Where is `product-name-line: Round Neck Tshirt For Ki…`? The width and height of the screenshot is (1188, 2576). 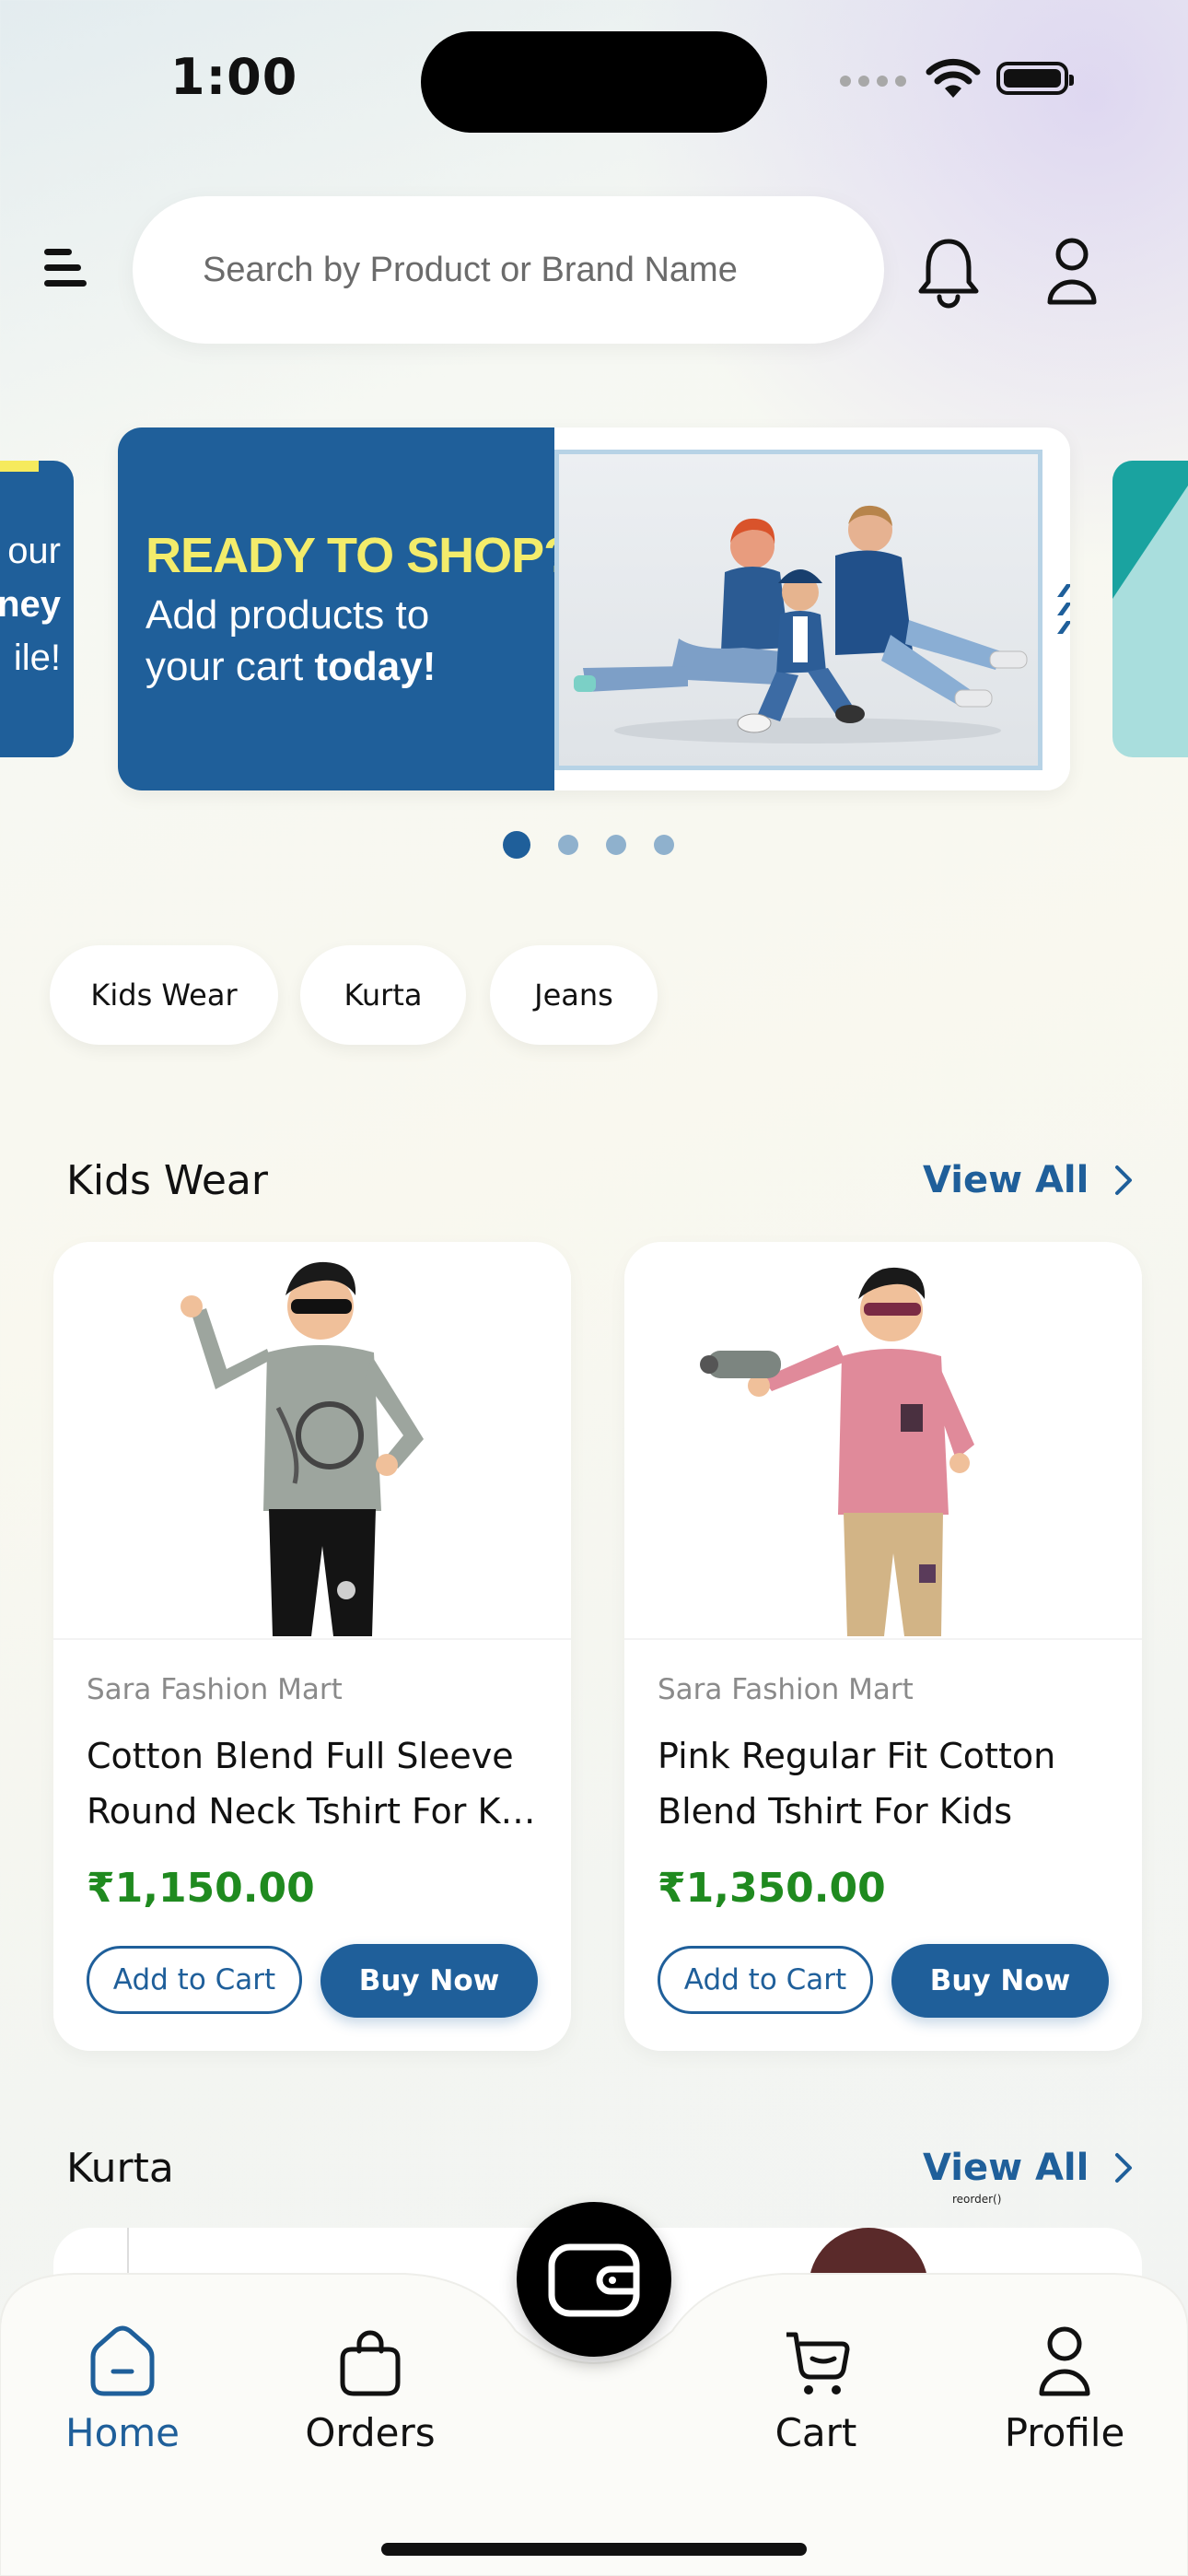 product-name-line: Round Neck Tshirt For Ki… is located at coordinates (312, 1811).